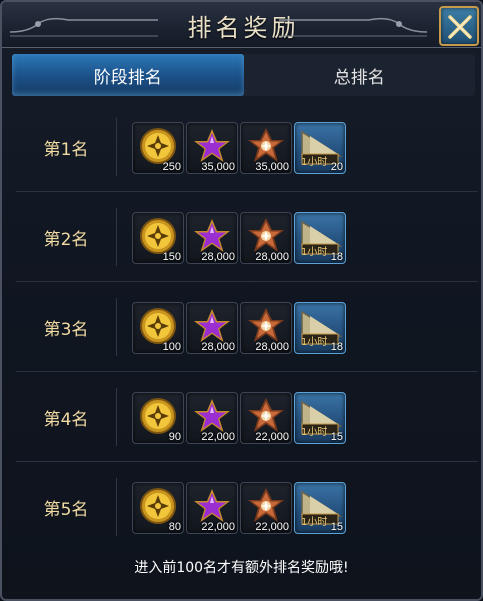 The height and width of the screenshot is (601, 483). Describe the element at coordinates (353, 27) in the screenshot. I see `title-ornament-right` at that location.